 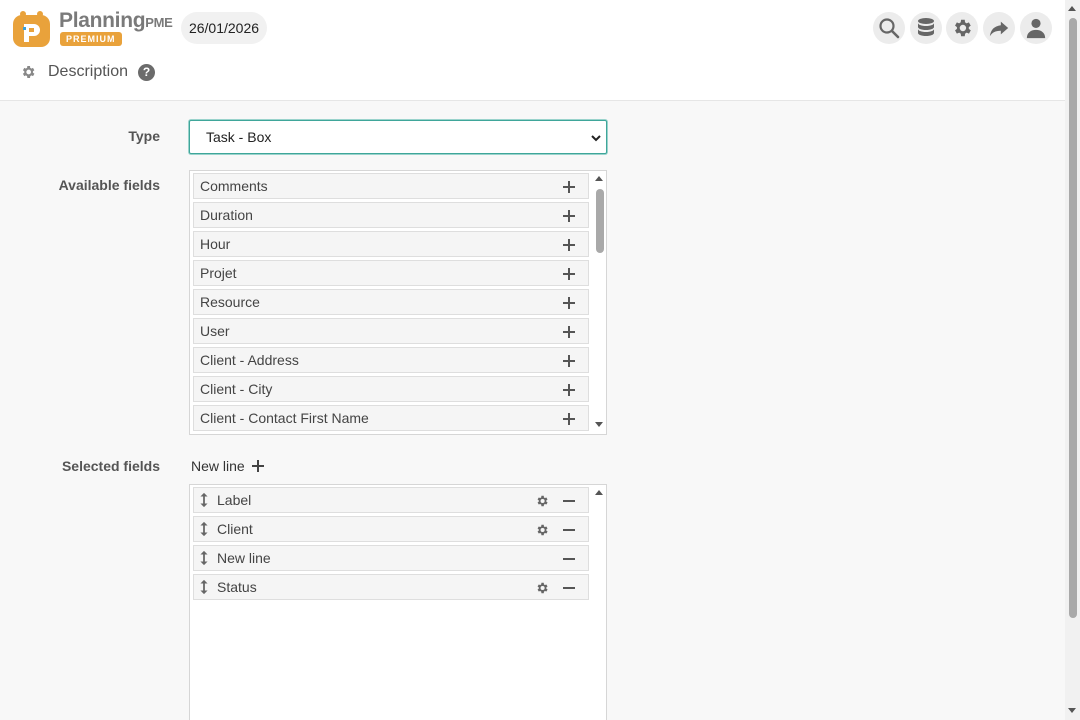 I want to click on selected-field-label: Client, so click(x=235, y=529).